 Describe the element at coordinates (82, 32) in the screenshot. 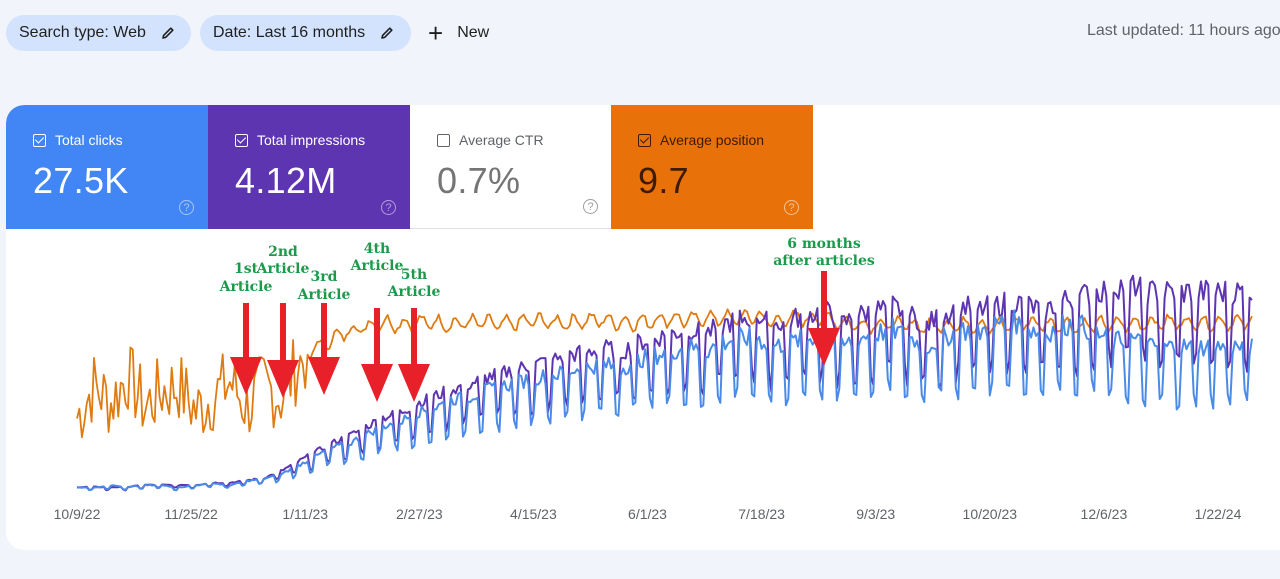

I see `search-type-label: Search type: Web` at that location.